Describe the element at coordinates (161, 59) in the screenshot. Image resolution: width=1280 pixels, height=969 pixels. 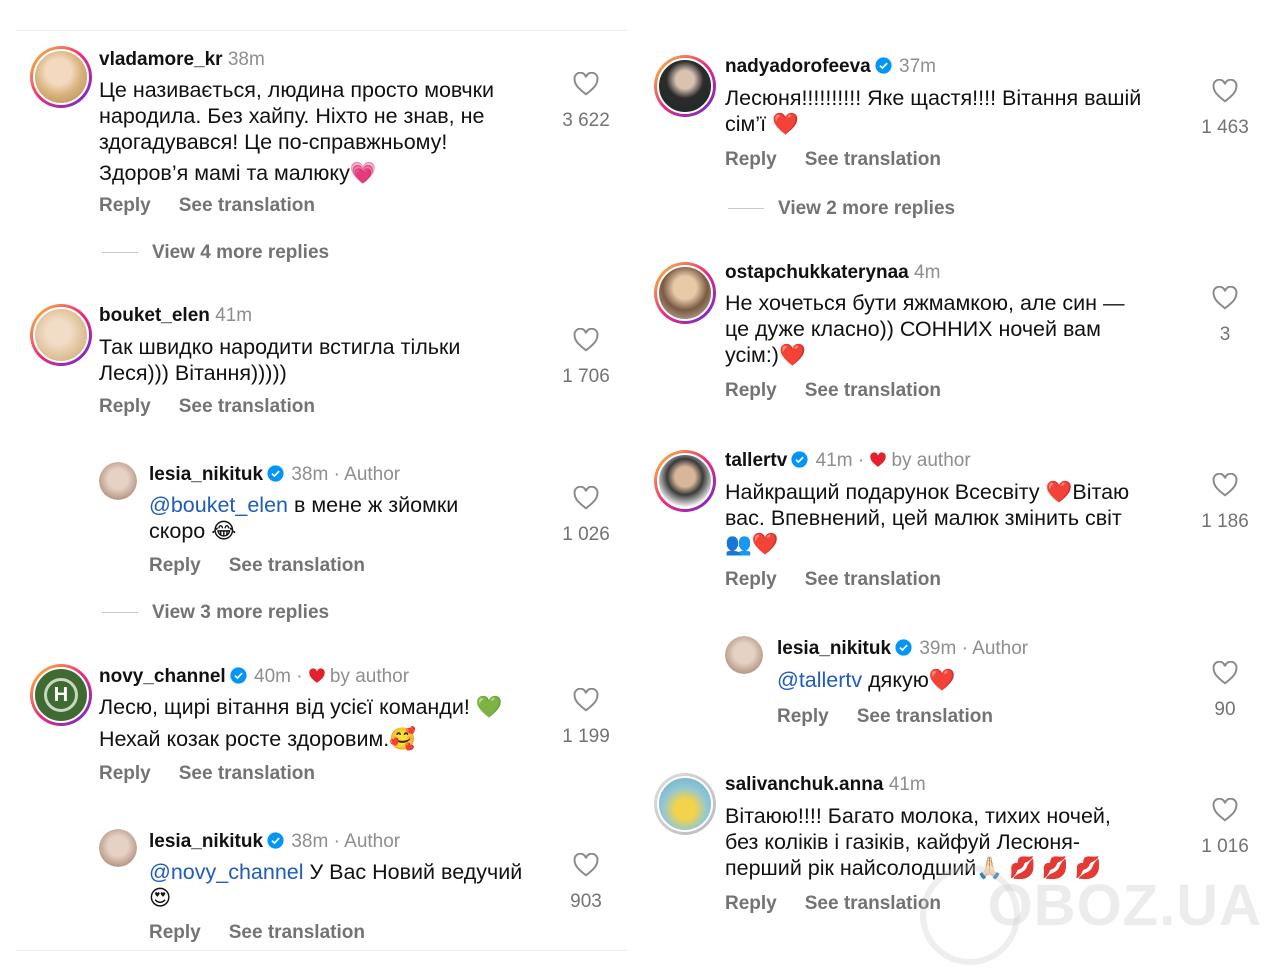
I see `username: vladamore_kr` at that location.